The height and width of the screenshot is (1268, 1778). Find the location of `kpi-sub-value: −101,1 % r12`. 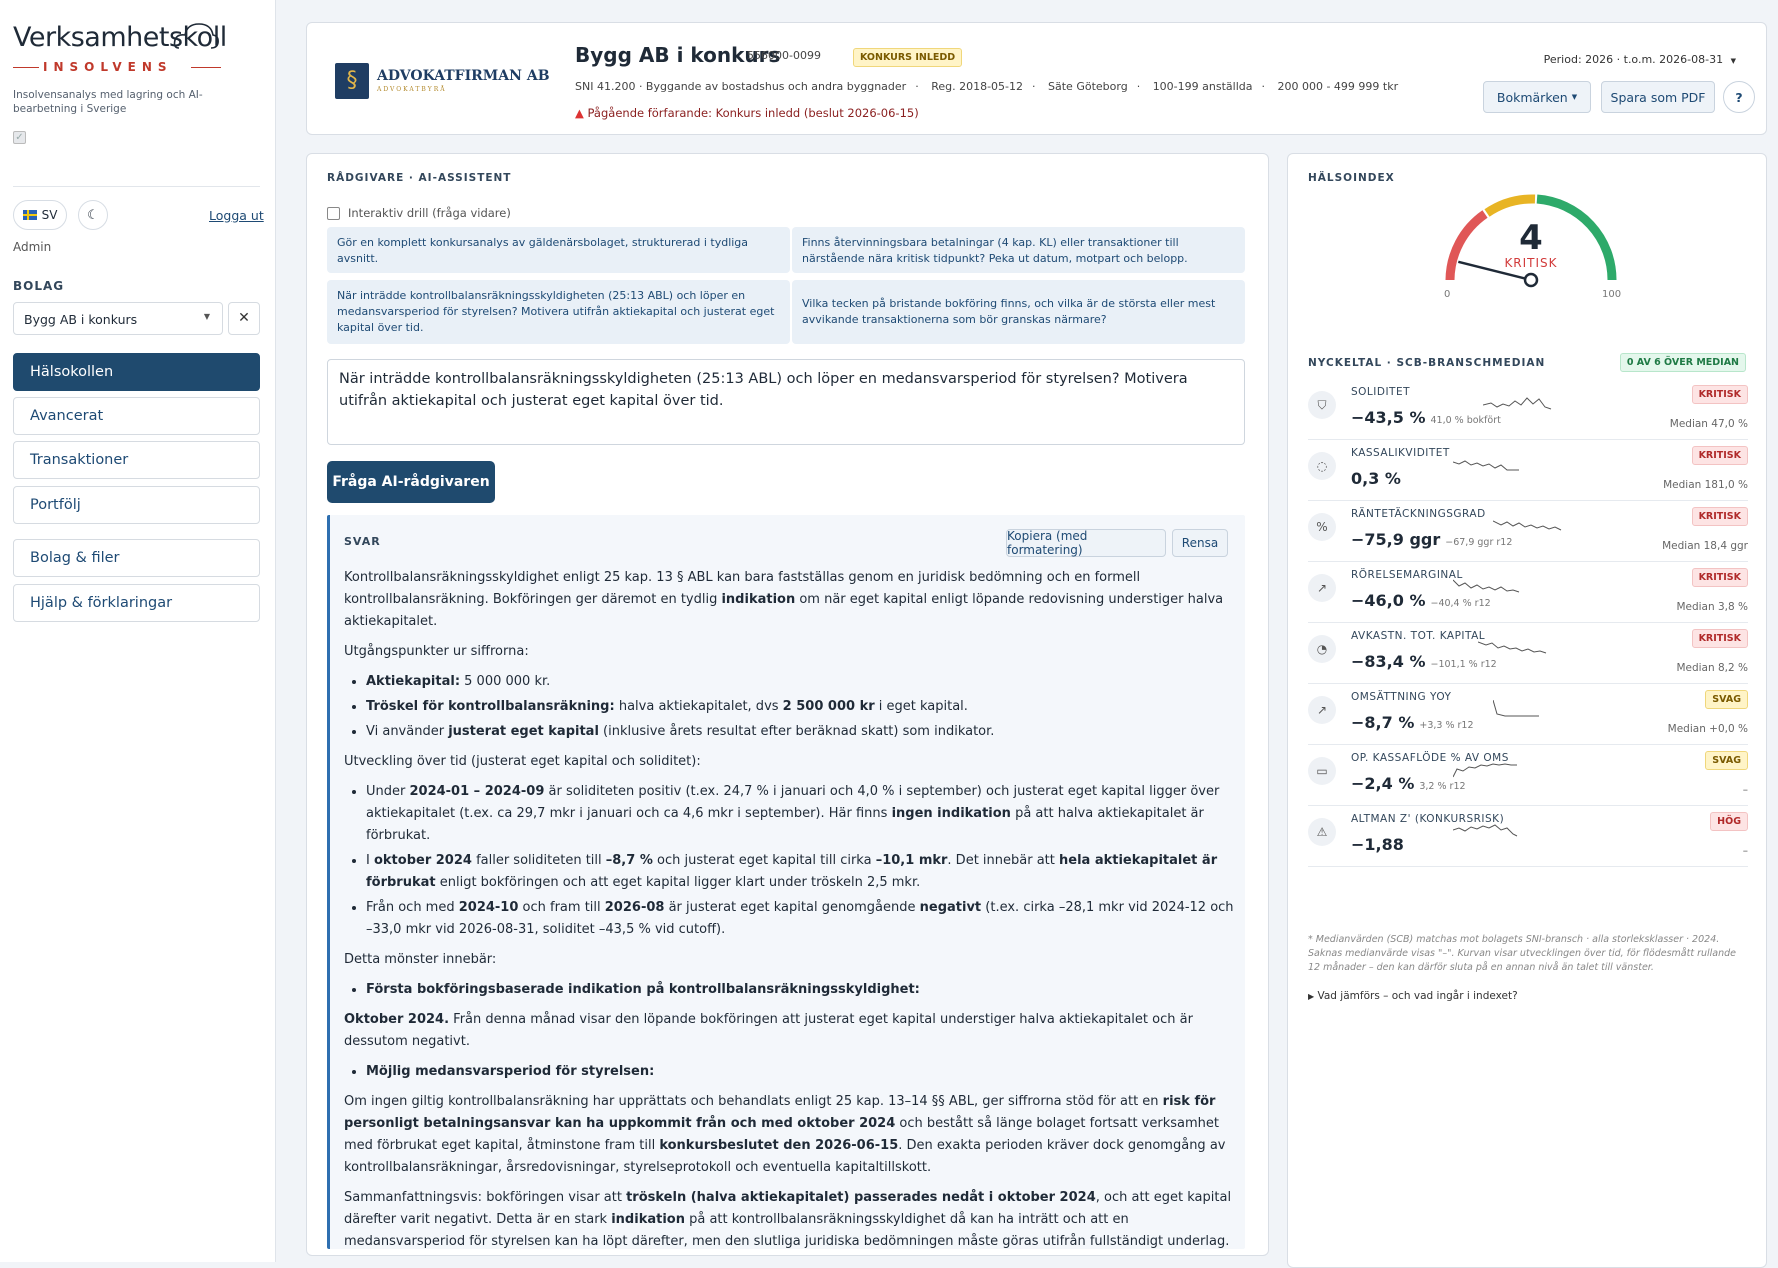

kpi-sub-value: −101,1 % r12 is located at coordinates (1463, 664).